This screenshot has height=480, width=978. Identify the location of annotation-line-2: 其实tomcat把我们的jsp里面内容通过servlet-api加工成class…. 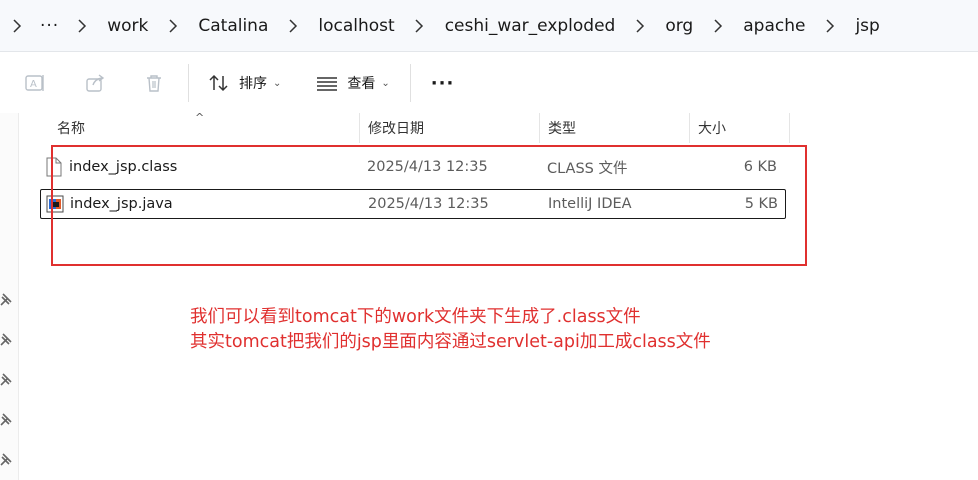
(450, 342).